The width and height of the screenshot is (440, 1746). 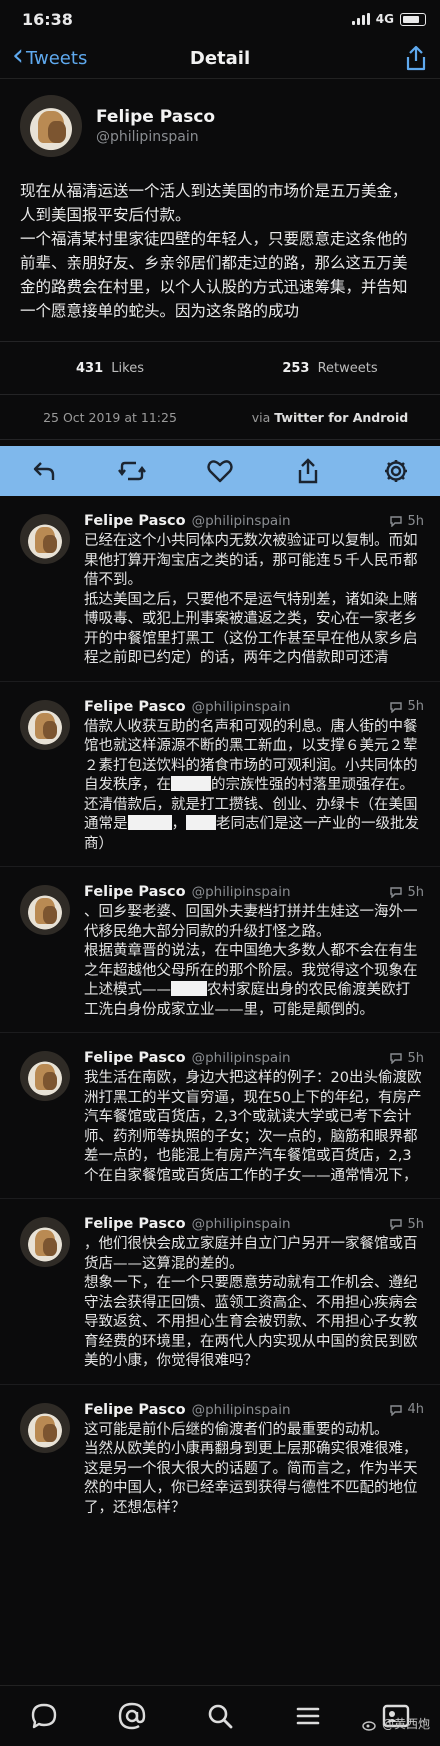 I want to click on reply-icon, so click(x=44, y=471).